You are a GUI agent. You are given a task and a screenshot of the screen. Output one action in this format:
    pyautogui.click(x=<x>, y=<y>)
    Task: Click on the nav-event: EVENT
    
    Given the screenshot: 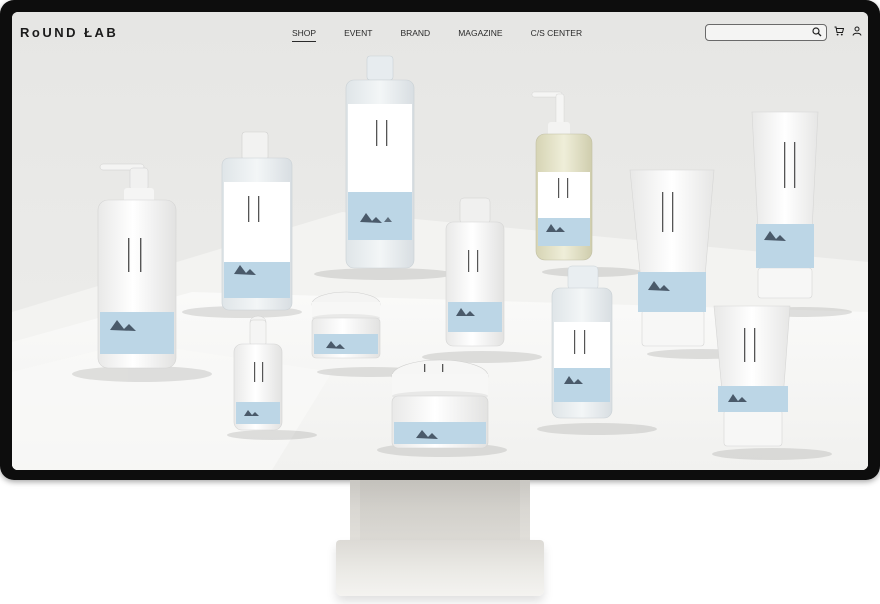 What is the action you would take?
    pyautogui.click(x=358, y=35)
    